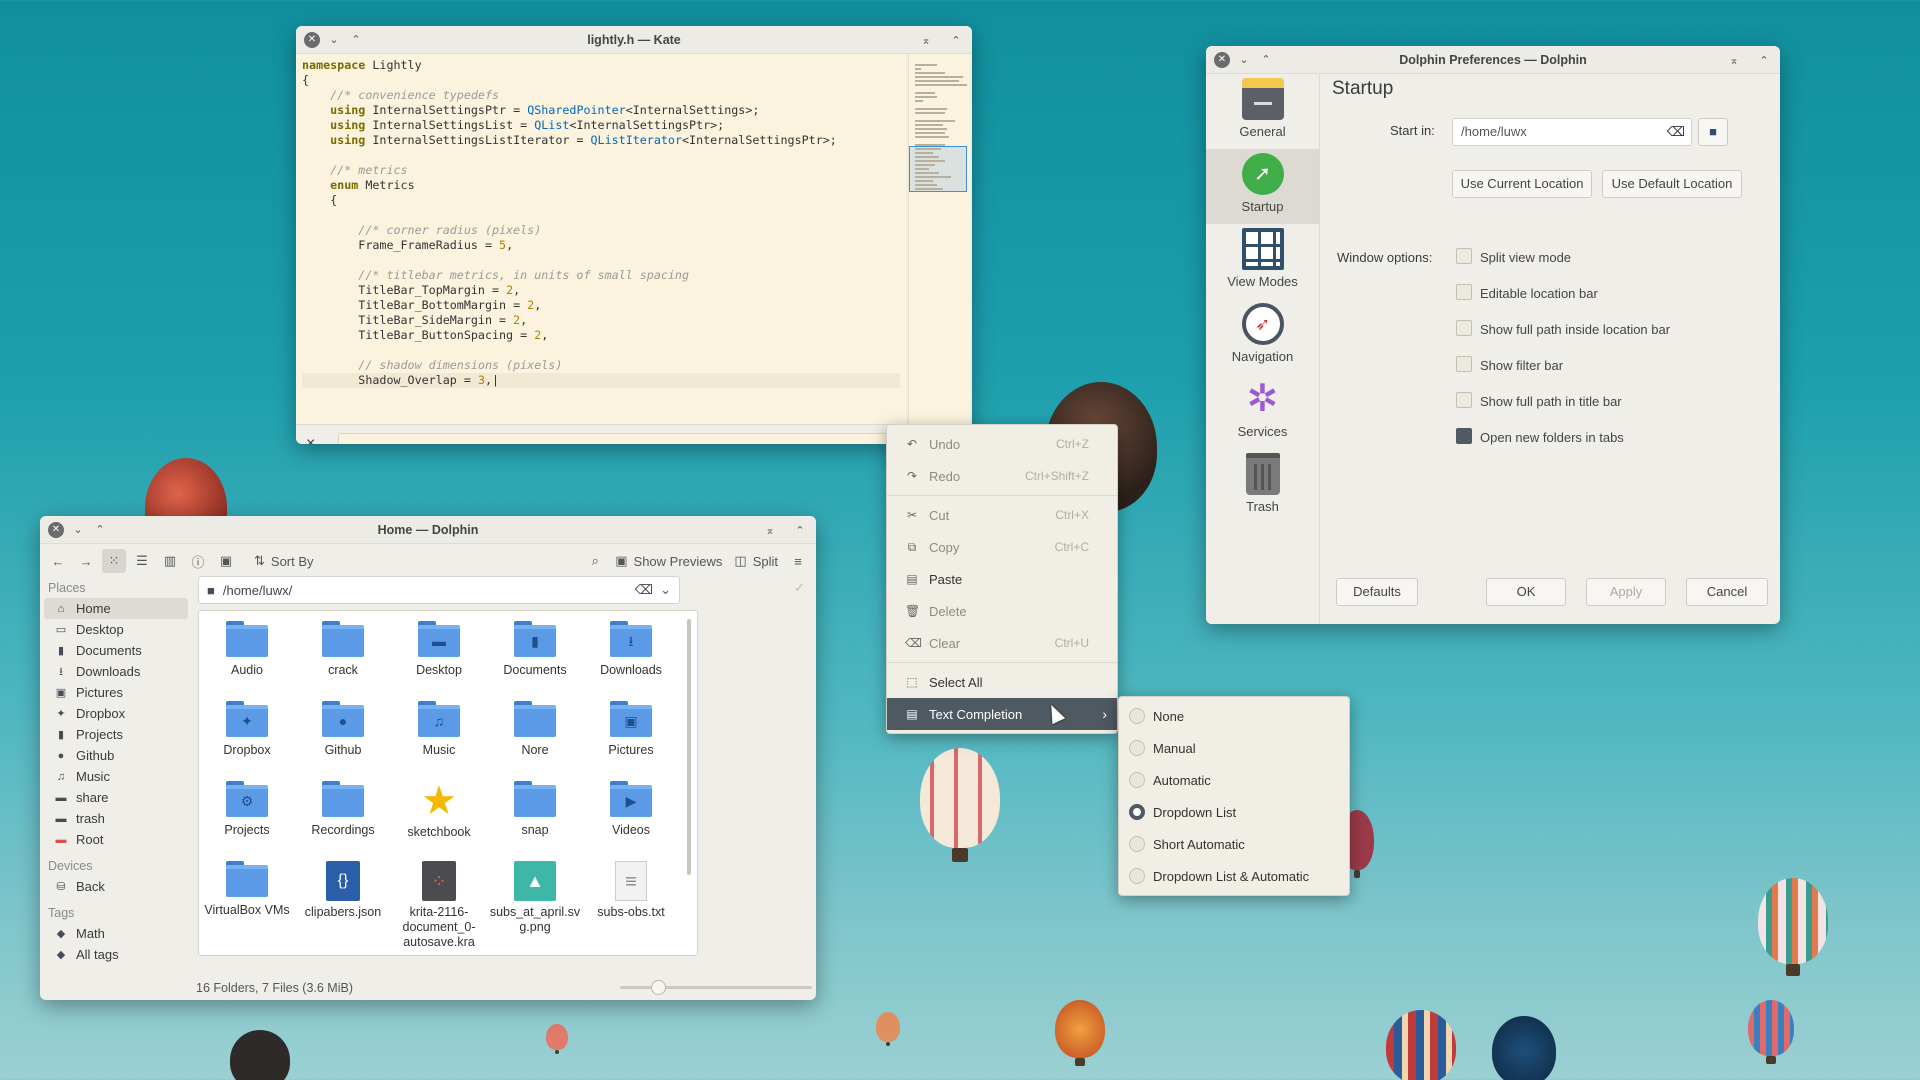 This screenshot has height=1080, width=1920. I want to click on category-services: ✲ Services, so click(1262, 411).